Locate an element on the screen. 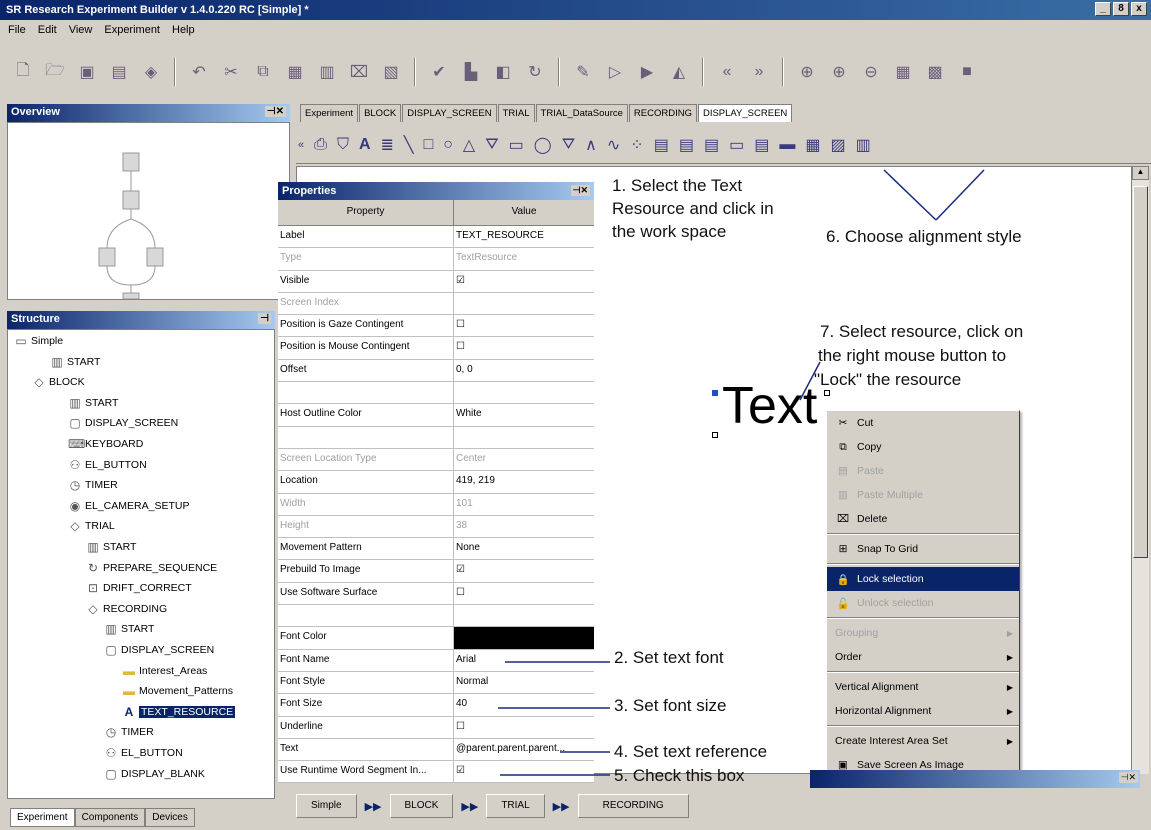 The height and width of the screenshot is (830, 1151). unlock-icon: 🔓 is located at coordinates (843, 603).